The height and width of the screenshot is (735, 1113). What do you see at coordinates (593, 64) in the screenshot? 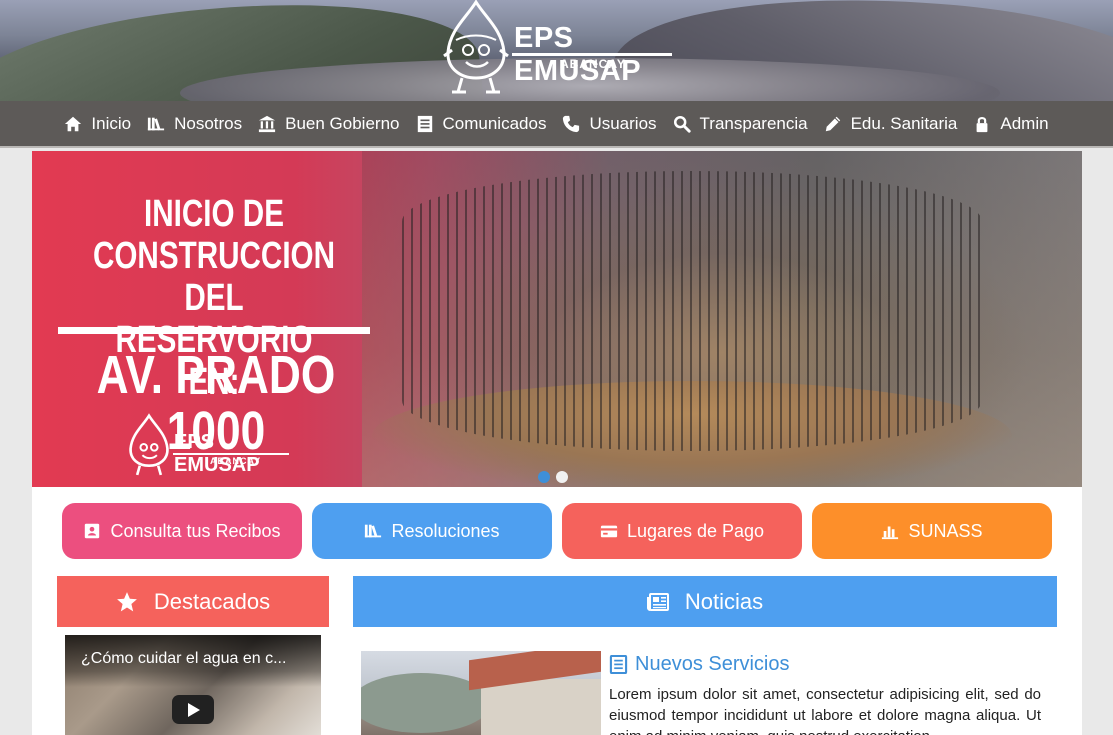
I see `logo-subtitle: ABANCAY` at bounding box center [593, 64].